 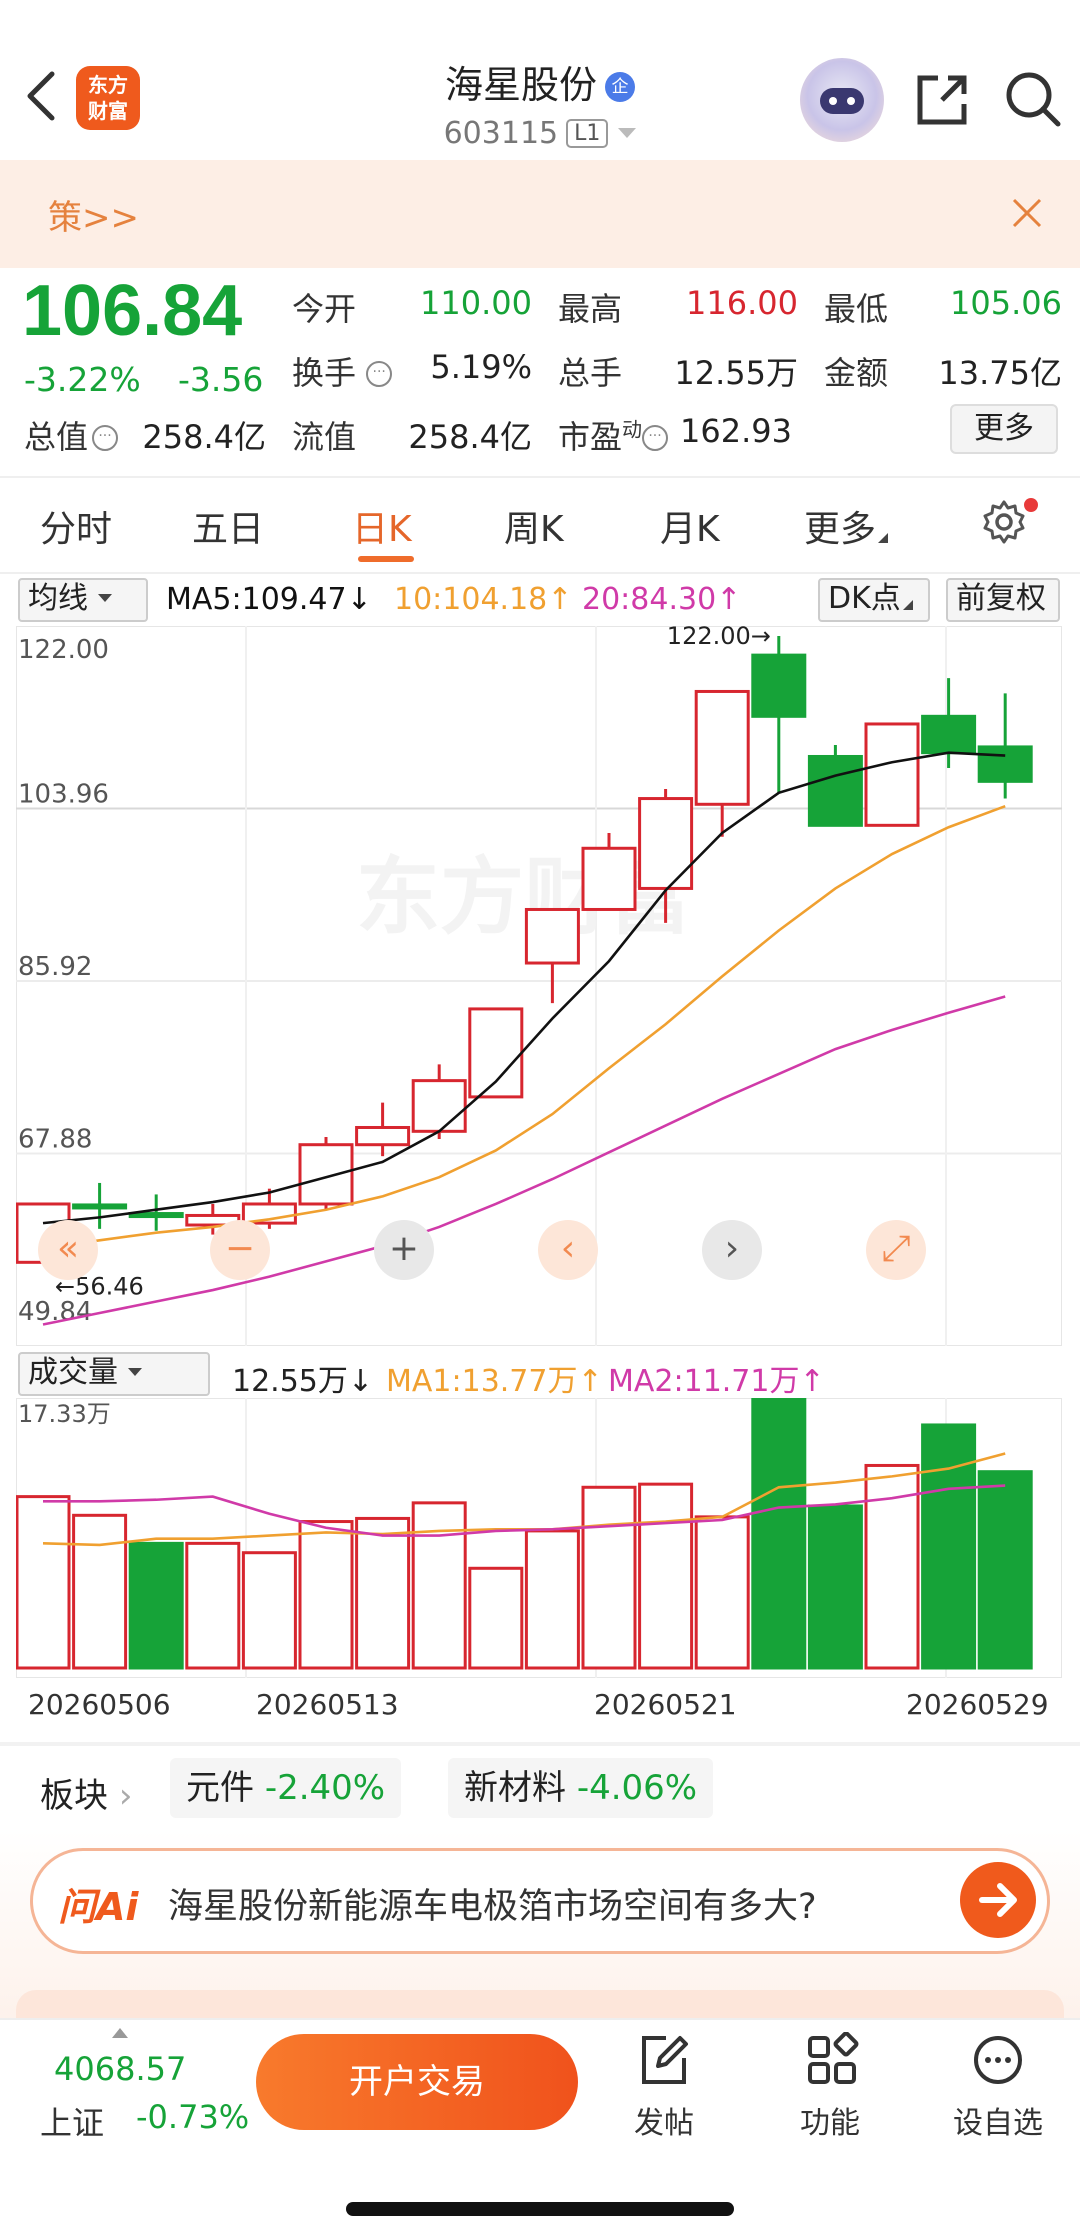 I want to click on mktcap-value: 258.4亿, so click(x=204, y=437).